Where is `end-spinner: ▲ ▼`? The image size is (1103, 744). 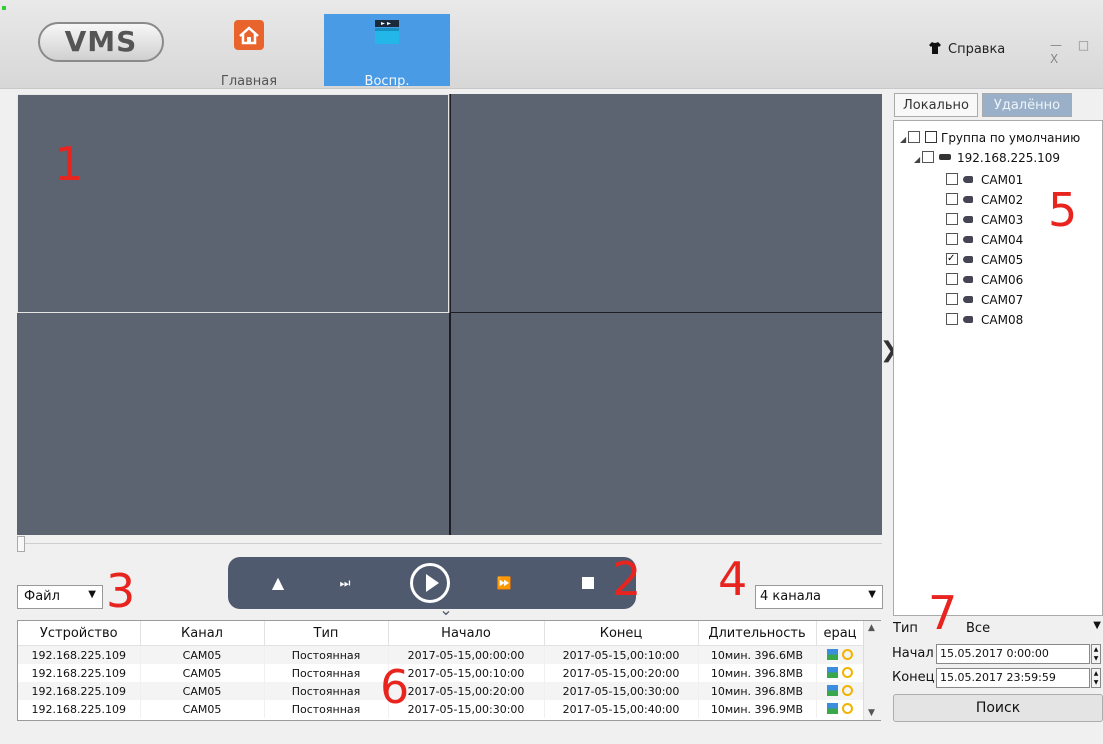
end-spinner: ▲ ▼ is located at coordinates (1096, 678).